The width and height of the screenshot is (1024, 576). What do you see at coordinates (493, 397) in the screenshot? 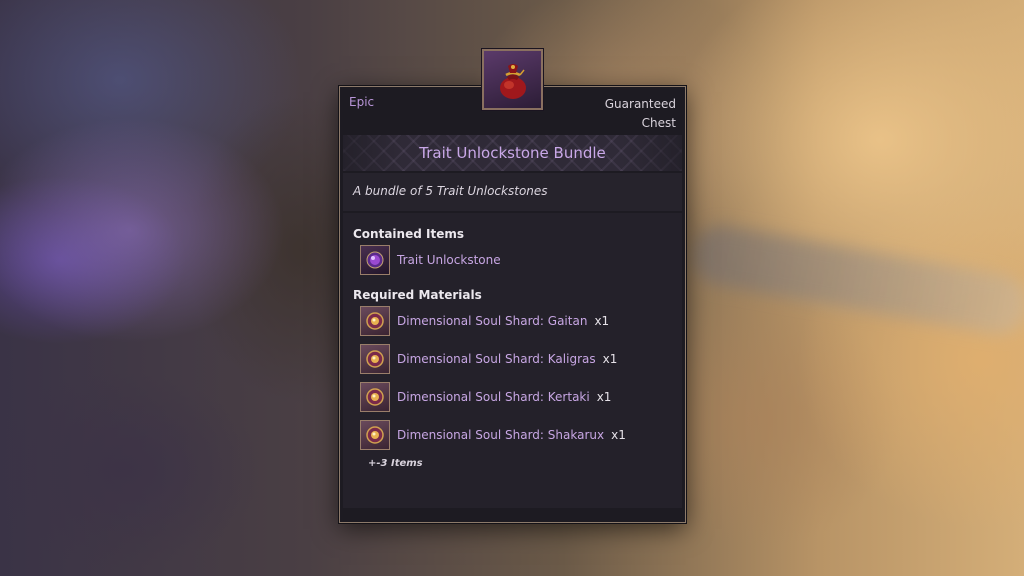
I see `material-label: Dimensional Soul Shard: Kertaki` at bounding box center [493, 397].